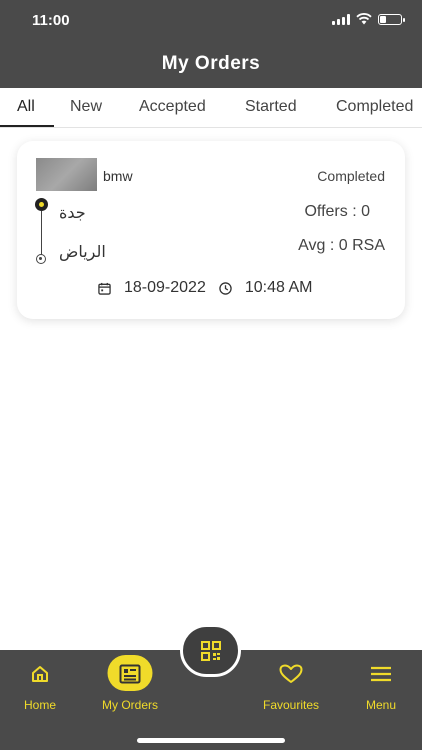 The width and height of the screenshot is (422, 750). I want to click on home-icon, so click(40, 674).